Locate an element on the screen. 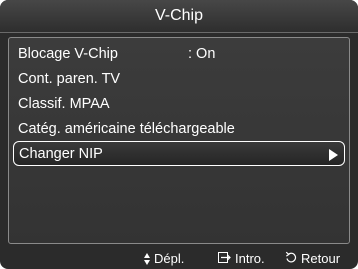  menu-item-downloadable-us-rating: Catég. américaine téléchargeable is located at coordinates (179, 128).